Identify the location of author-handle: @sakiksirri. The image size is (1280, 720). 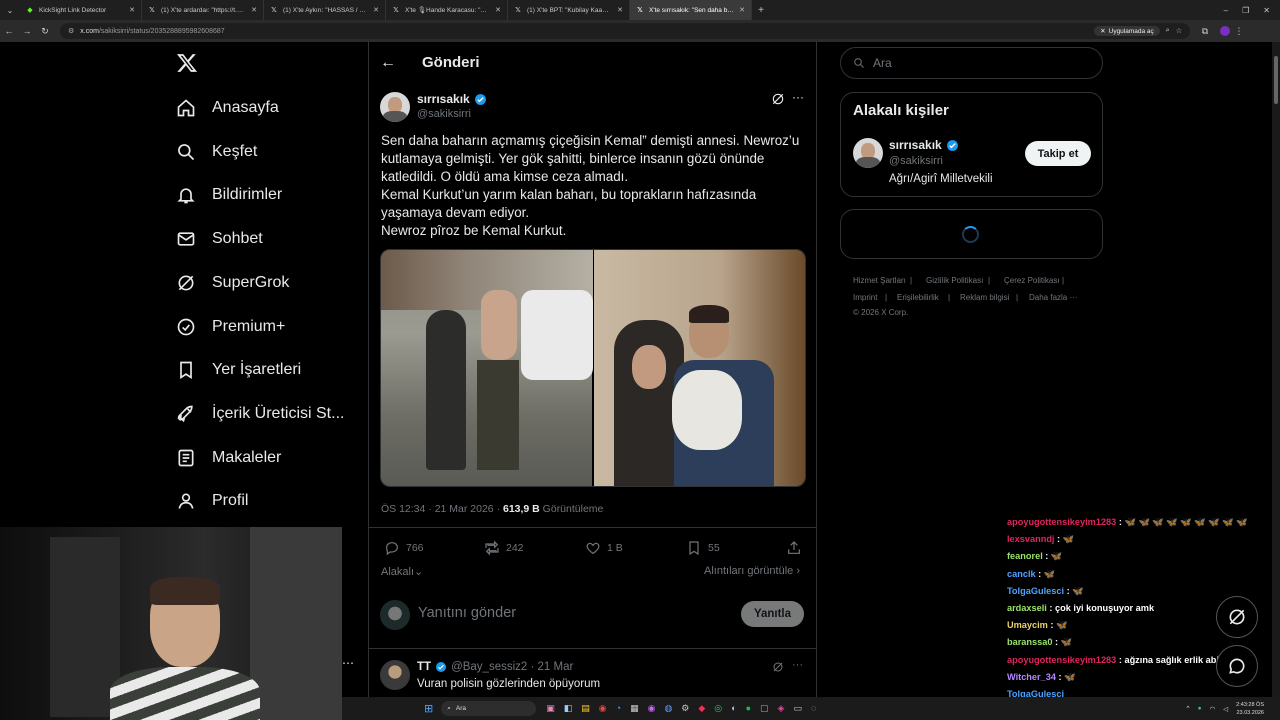
(444, 114).